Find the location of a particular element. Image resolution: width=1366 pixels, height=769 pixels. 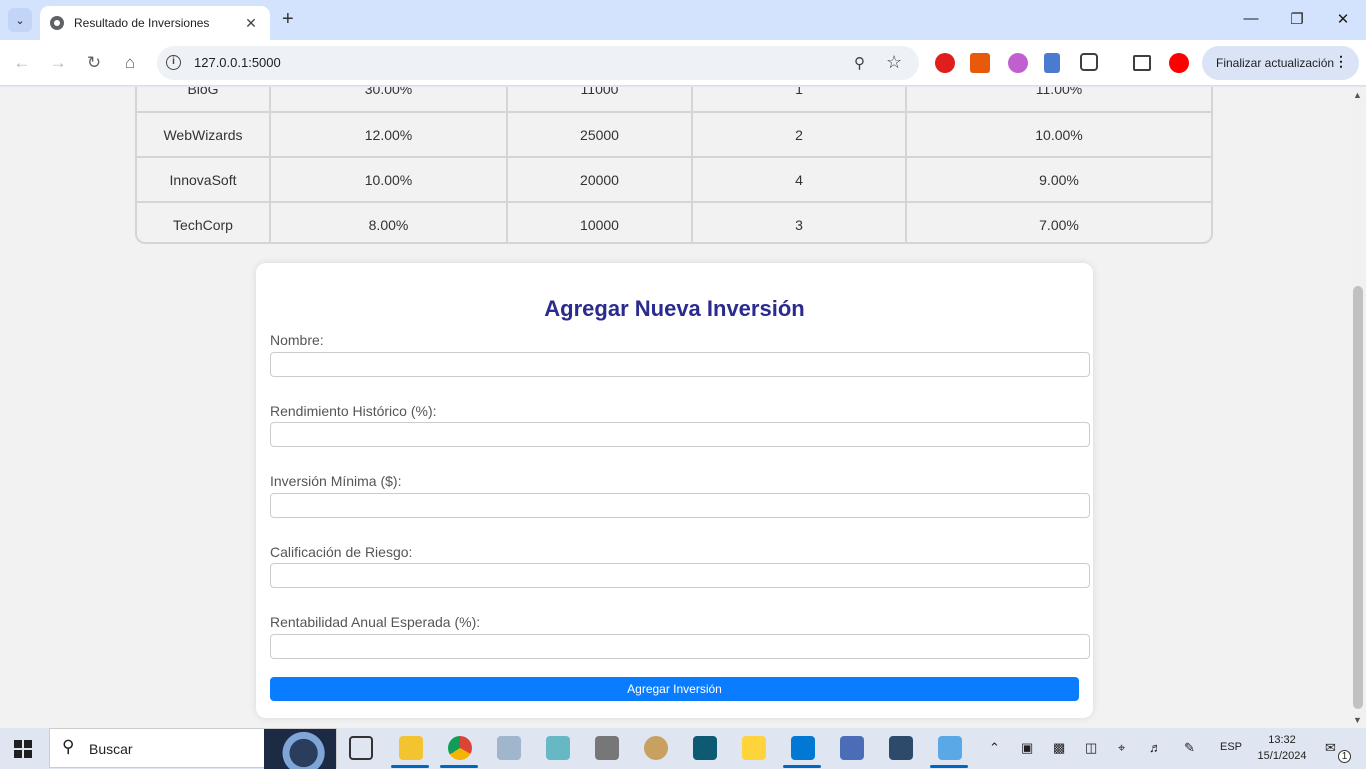

screen-share-icon: ▩ is located at coordinates (1059, 748).